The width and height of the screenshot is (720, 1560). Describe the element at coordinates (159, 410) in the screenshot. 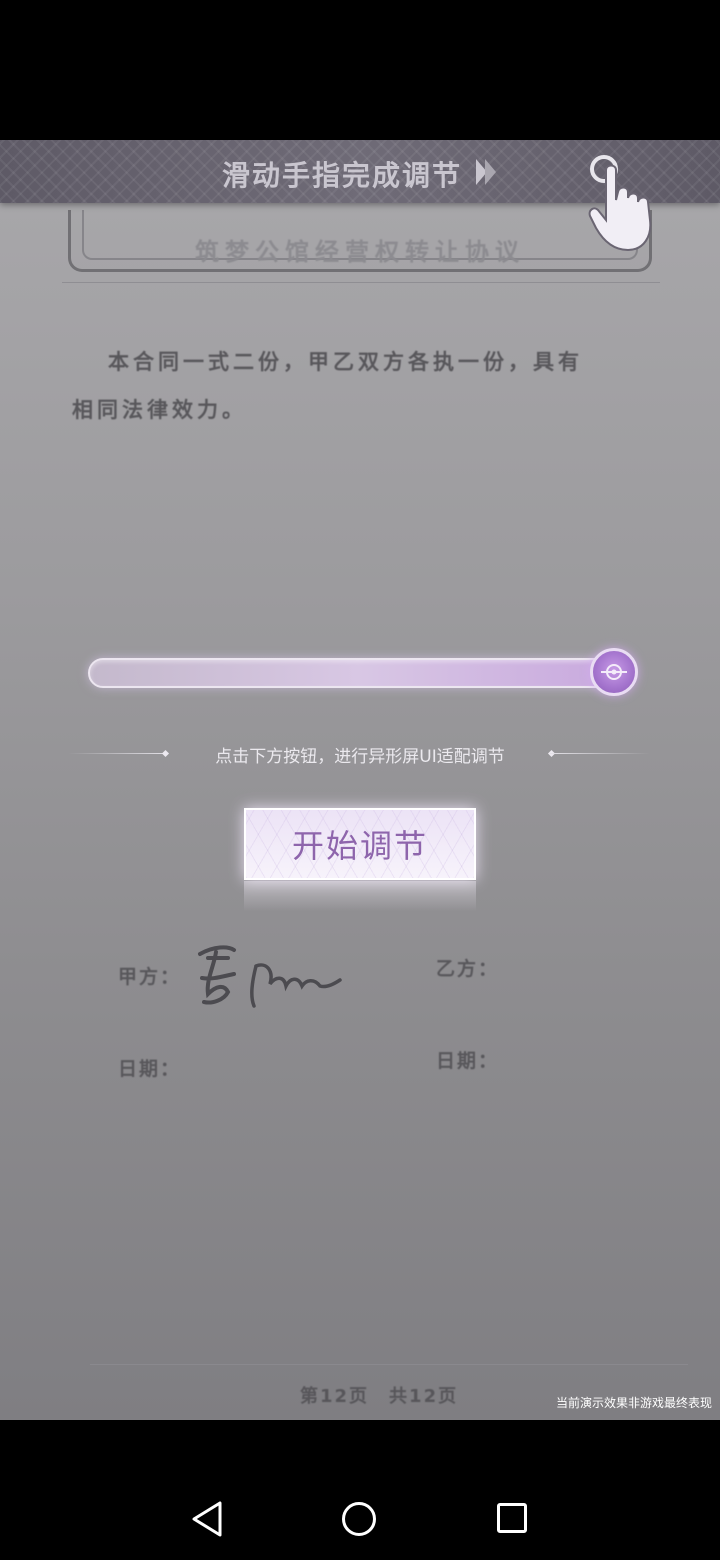

I see `contract-line-2: 相同法律效力。` at that location.